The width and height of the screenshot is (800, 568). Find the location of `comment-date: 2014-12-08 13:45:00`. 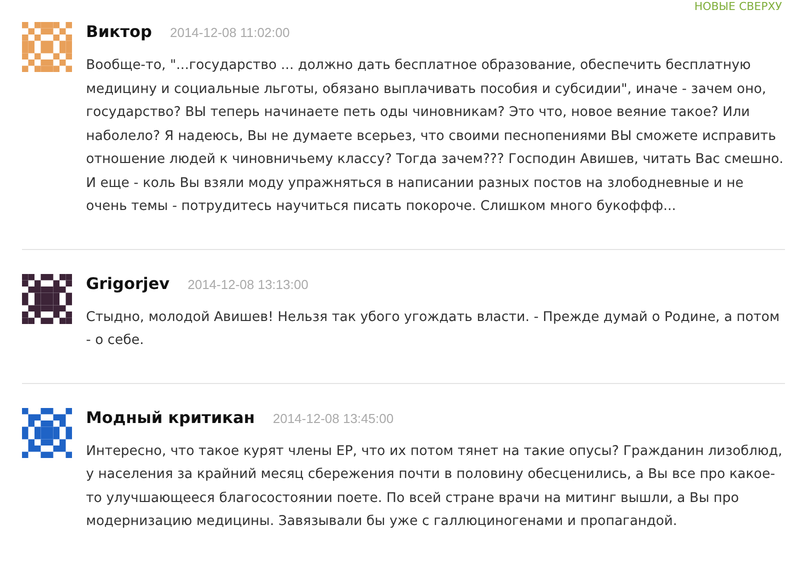

comment-date: 2014-12-08 13:45:00 is located at coordinates (333, 418).